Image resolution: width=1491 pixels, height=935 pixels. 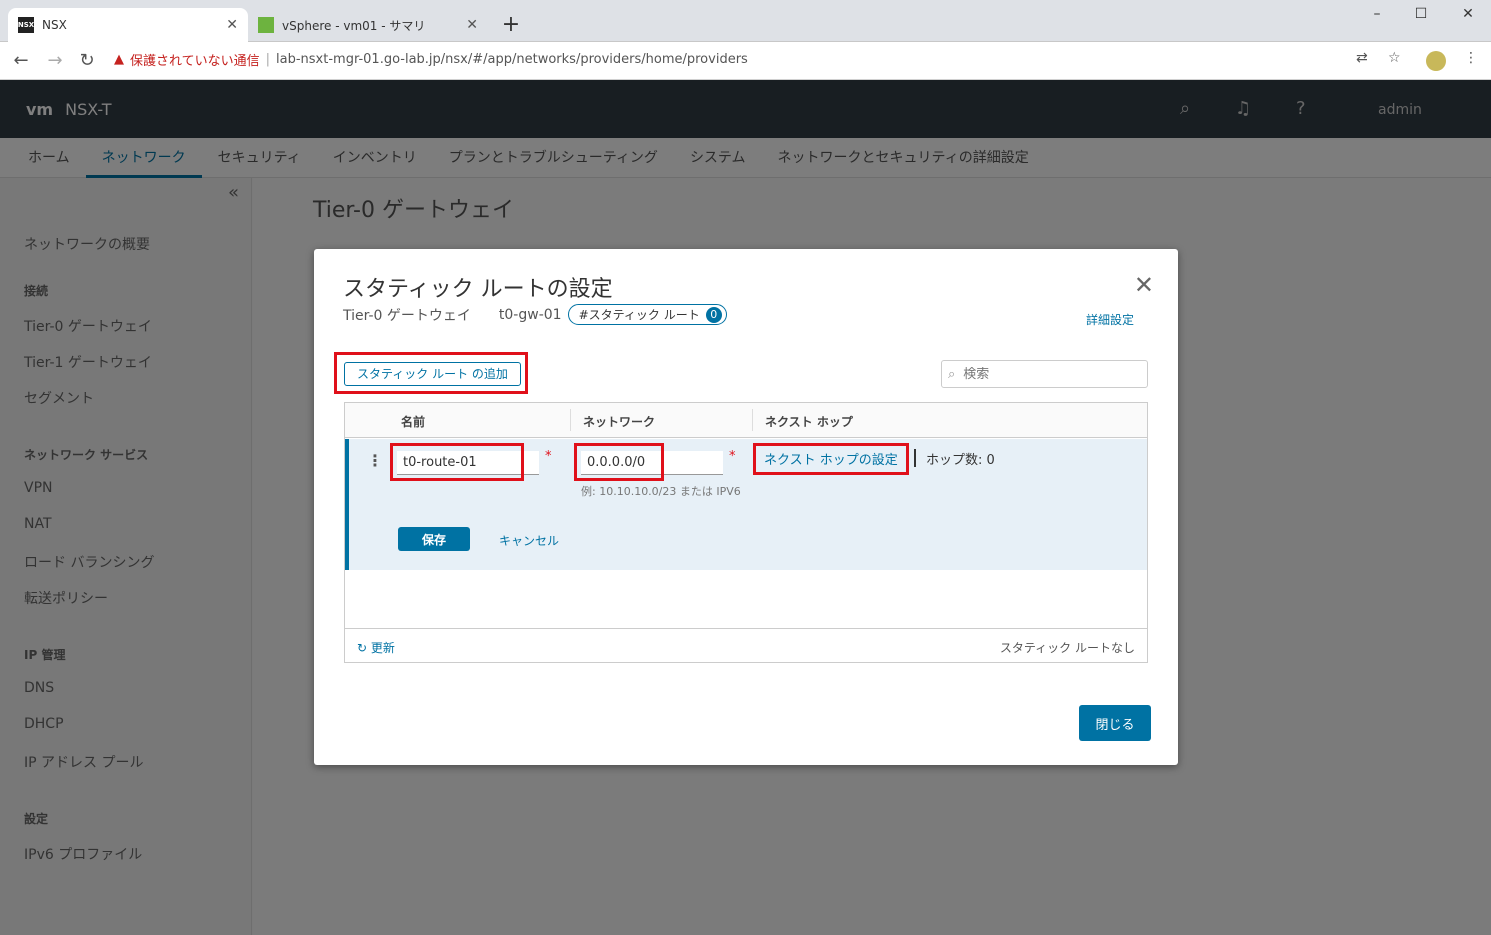 I want to click on grid-footer: ↻ 更新 スタティック ルートなし, so click(x=746, y=645).